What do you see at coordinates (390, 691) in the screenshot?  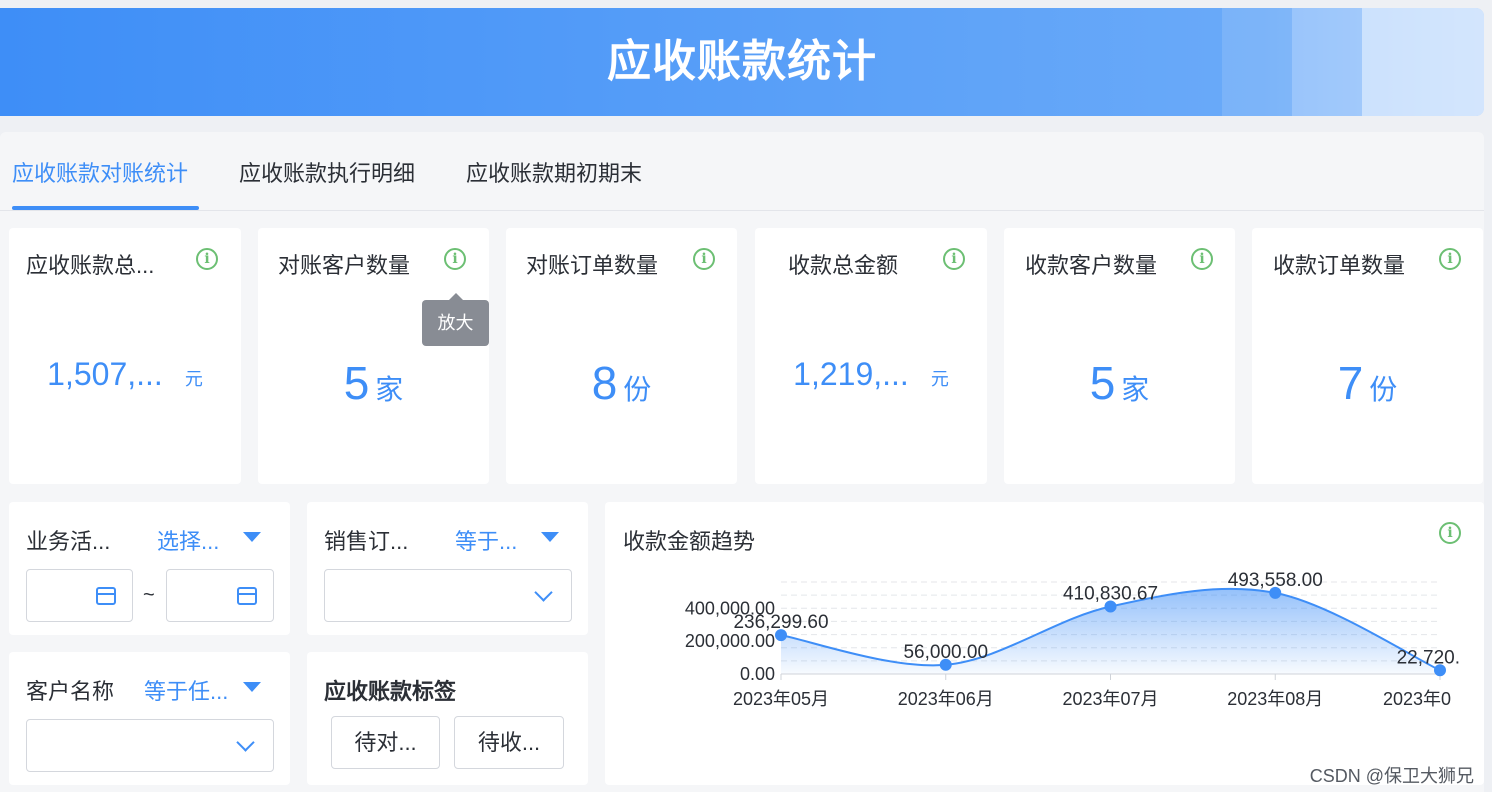 I see `filter-label: 应收账款标签` at bounding box center [390, 691].